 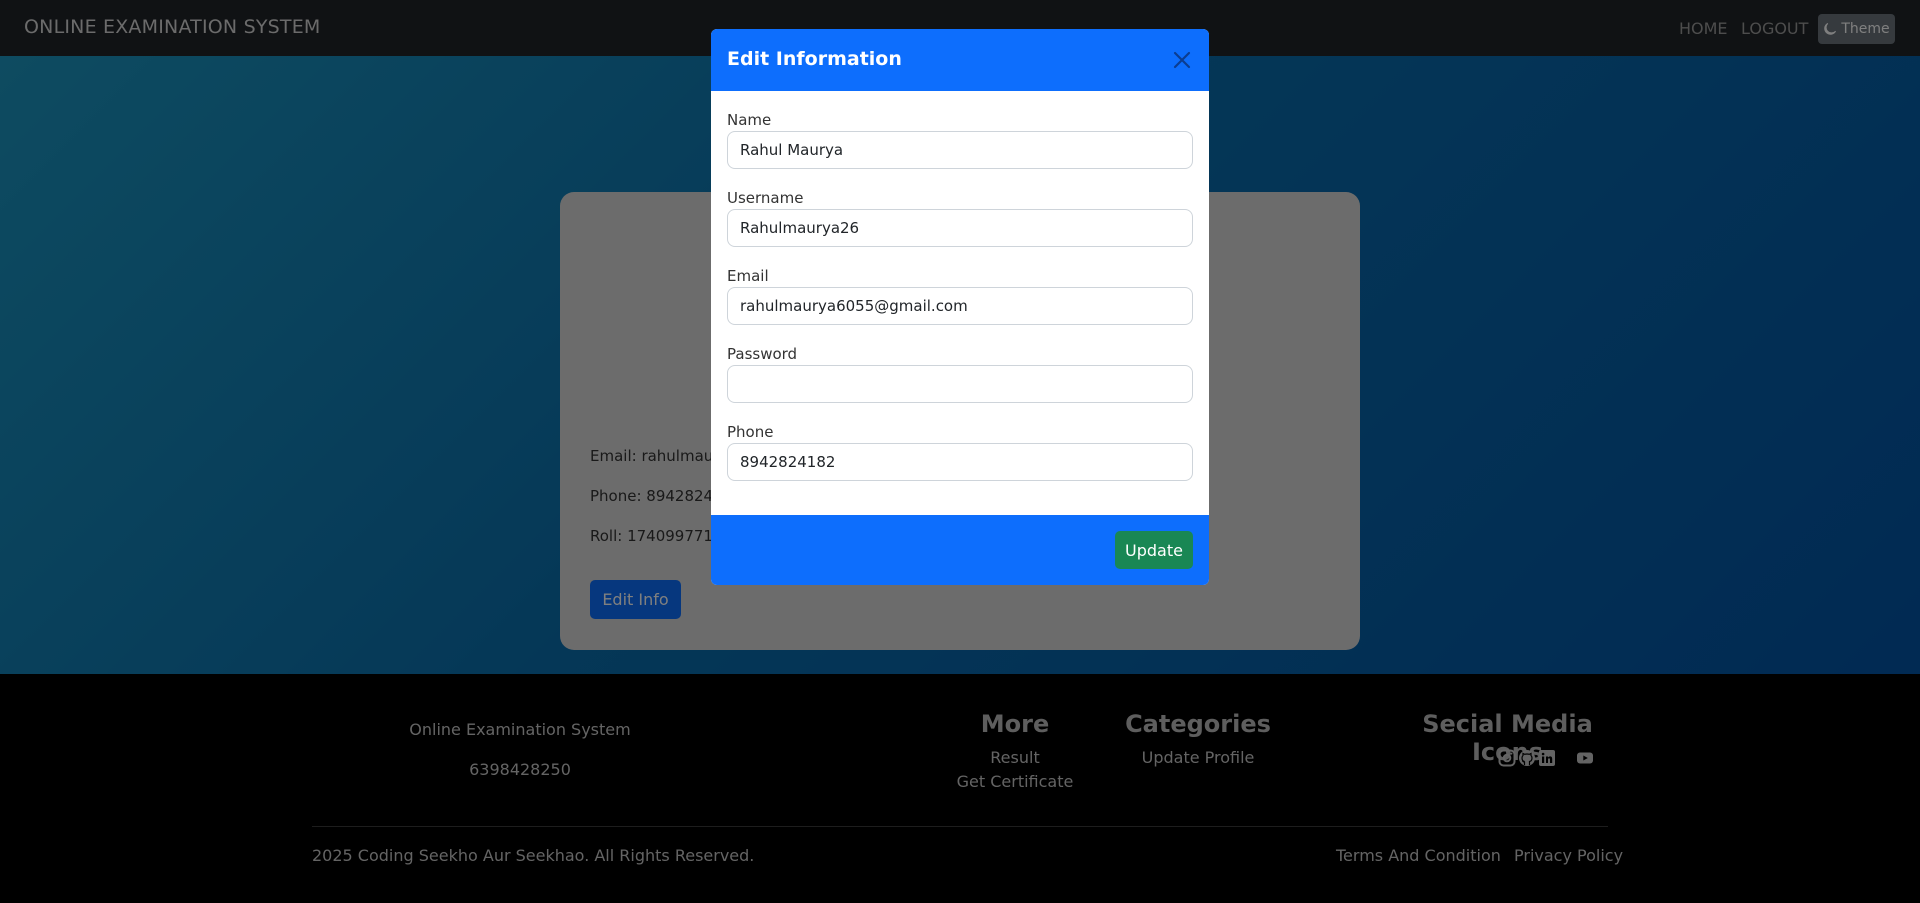 I want to click on close-icon, so click(x=1182, y=60).